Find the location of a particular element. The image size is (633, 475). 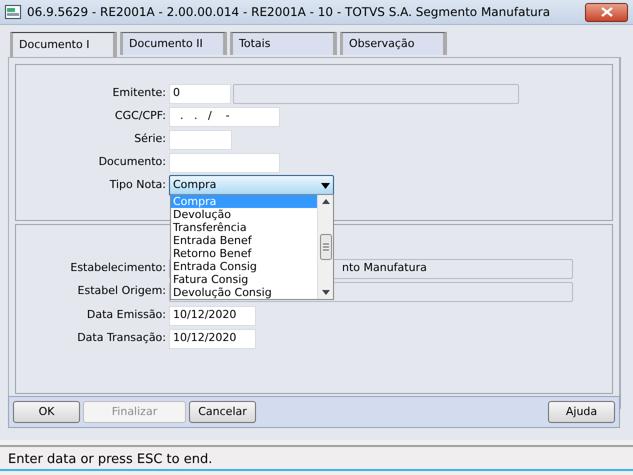

field-label: Tipo Nota: is located at coordinates (137, 185).